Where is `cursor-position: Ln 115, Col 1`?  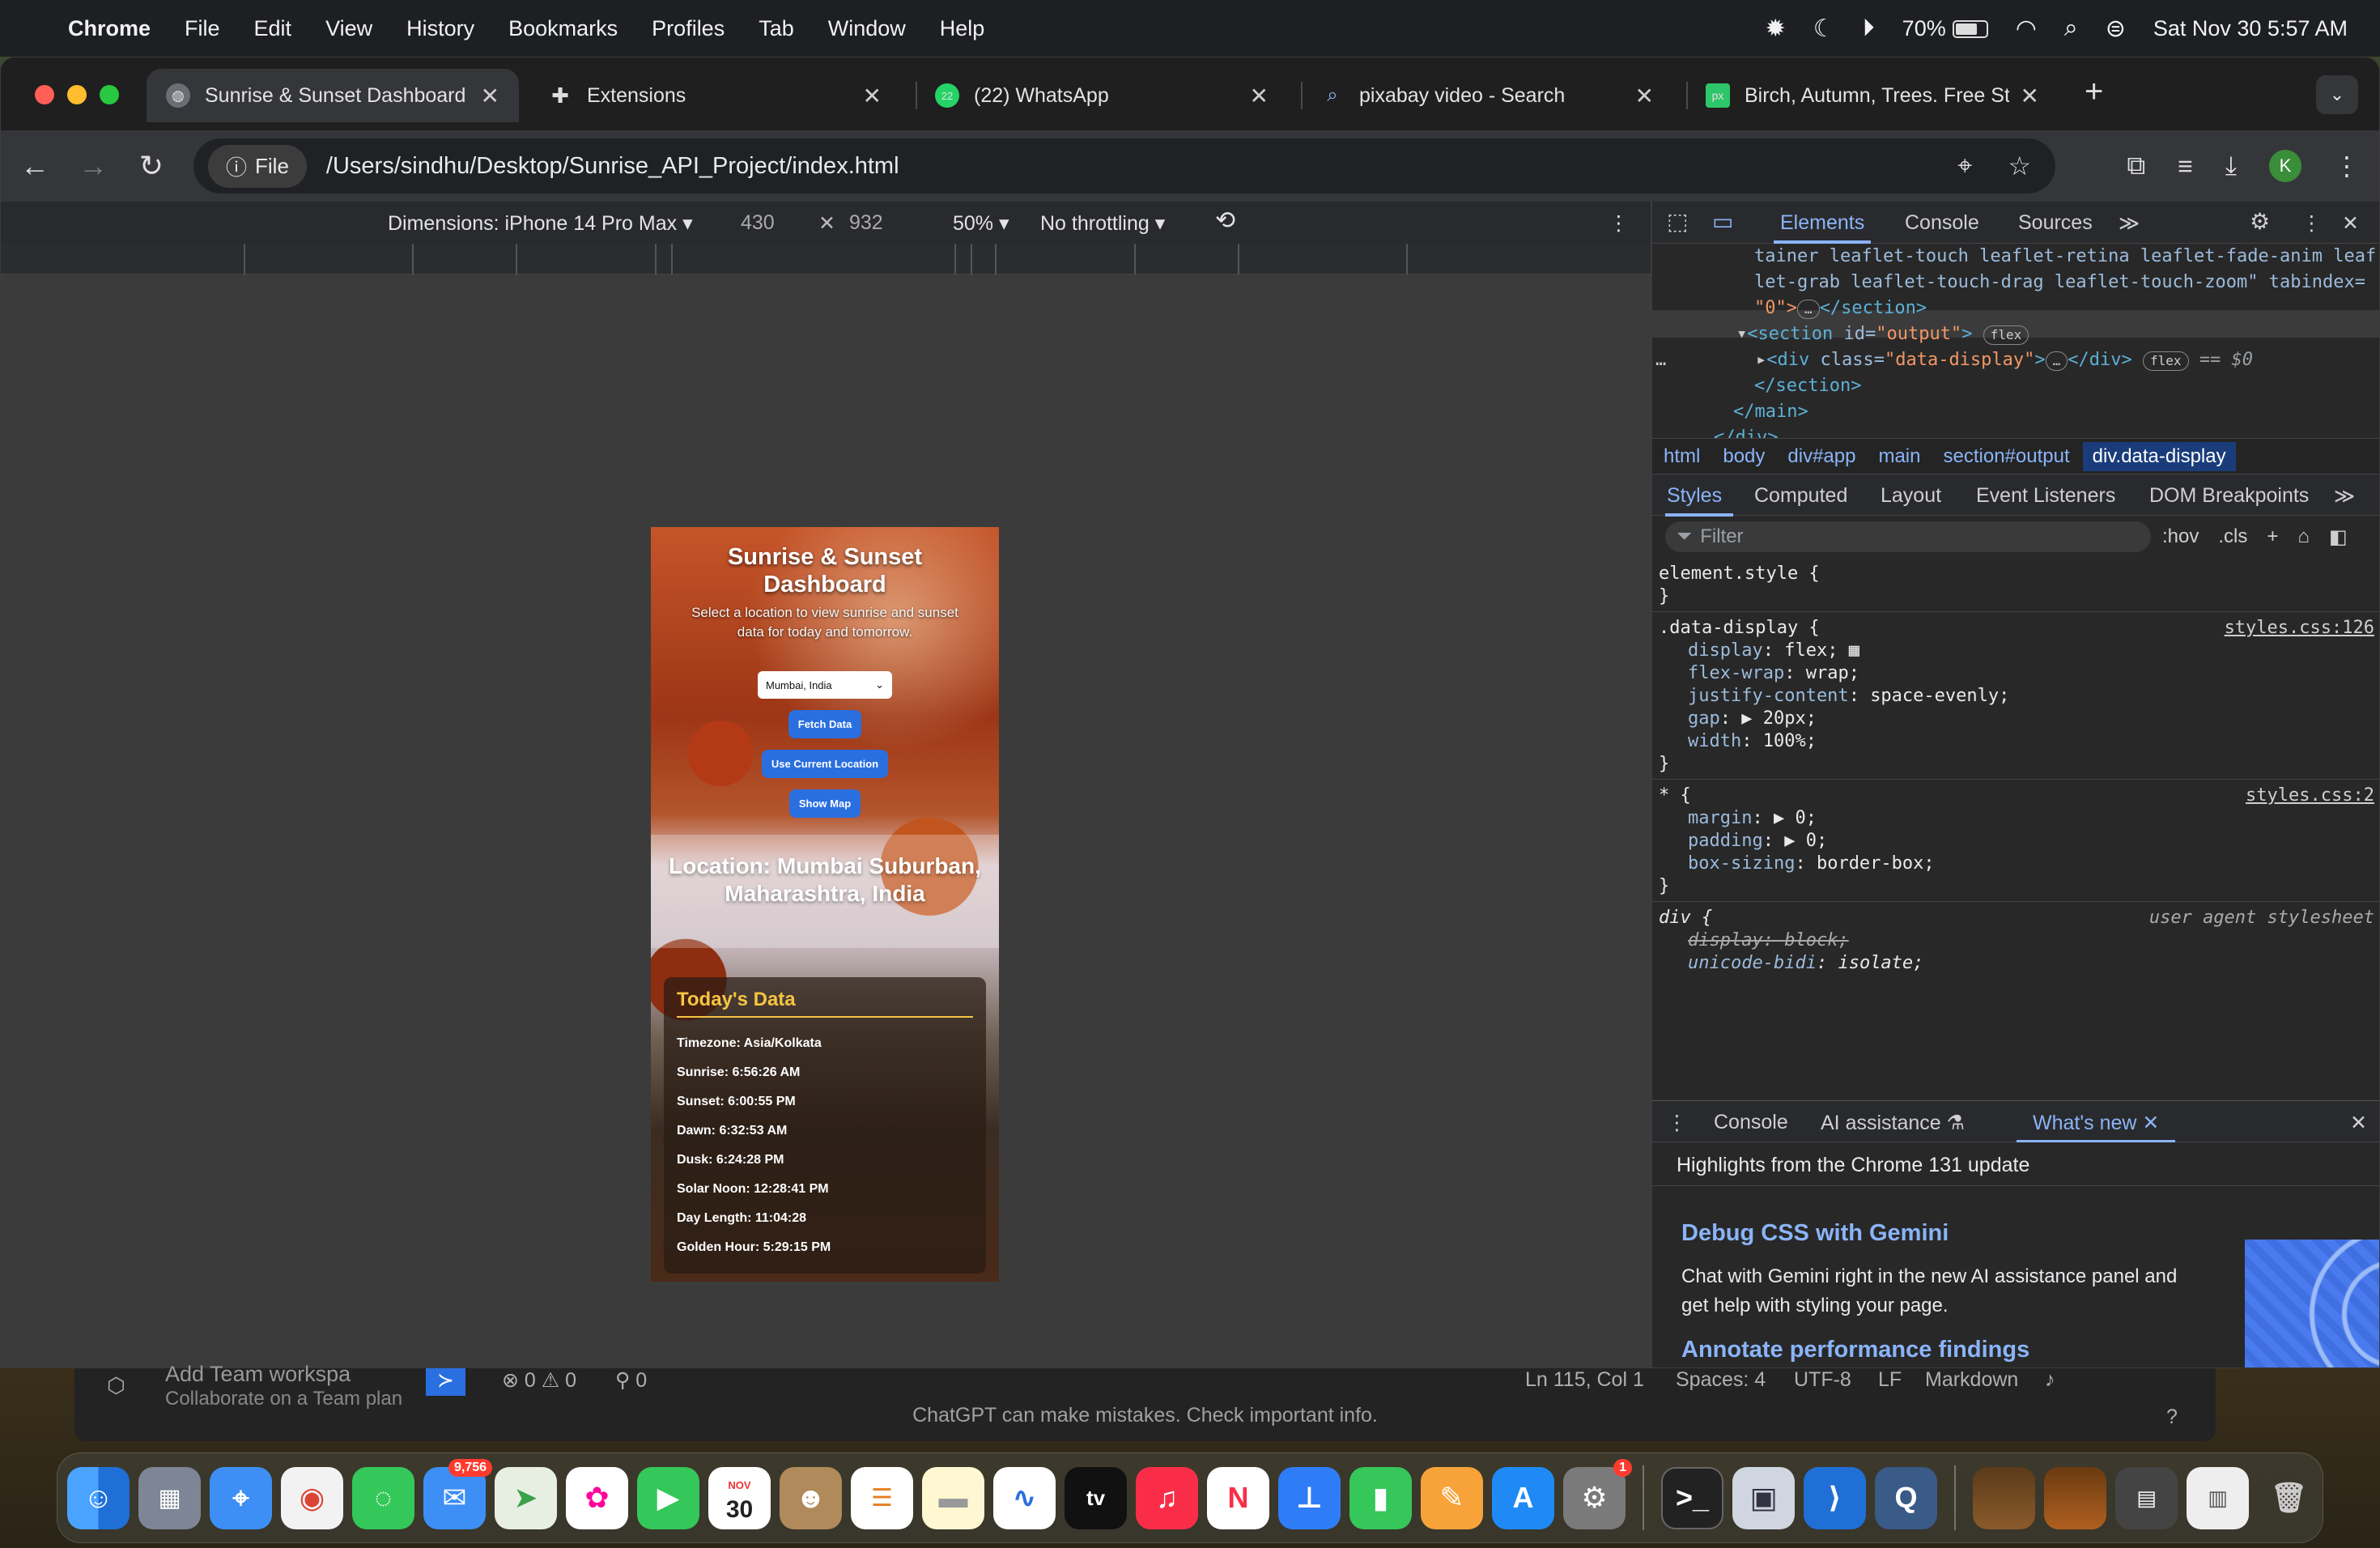 cursor-position: Ln 115, Col 1 is located at coordinates (1585, 1380).